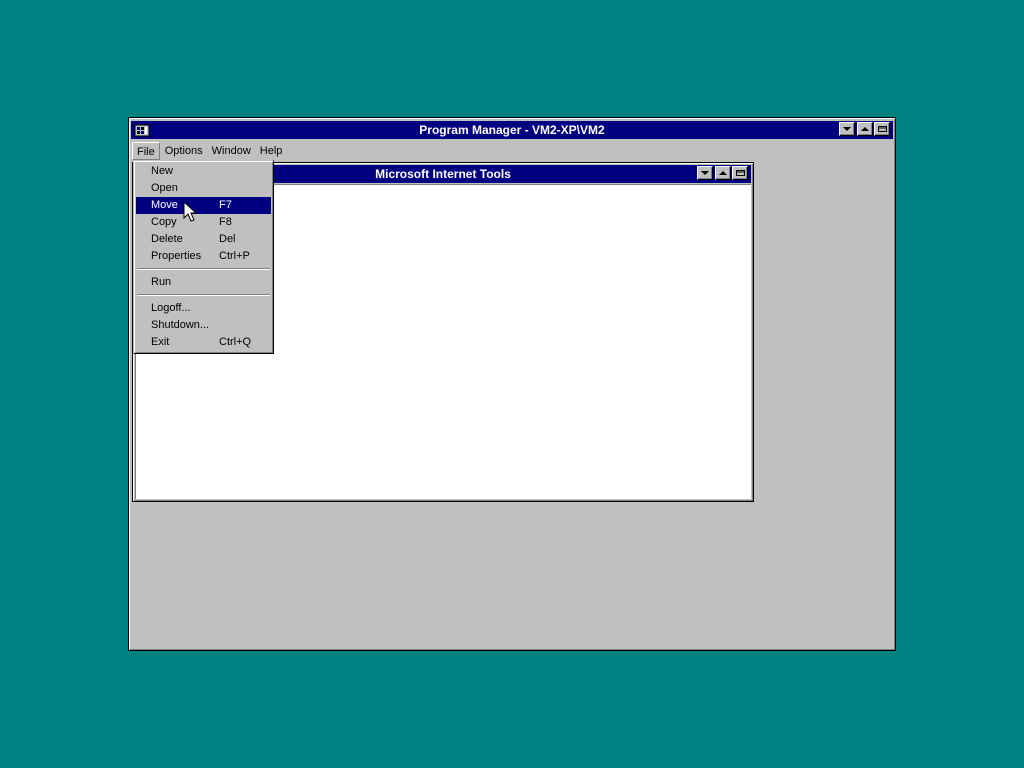 The width and height of the screenshot is (1024, 768). Describe the element at coordinates (235, 342) in the screenshot. I see `menu-item-shortcut: Ctrl+Q` at that location.